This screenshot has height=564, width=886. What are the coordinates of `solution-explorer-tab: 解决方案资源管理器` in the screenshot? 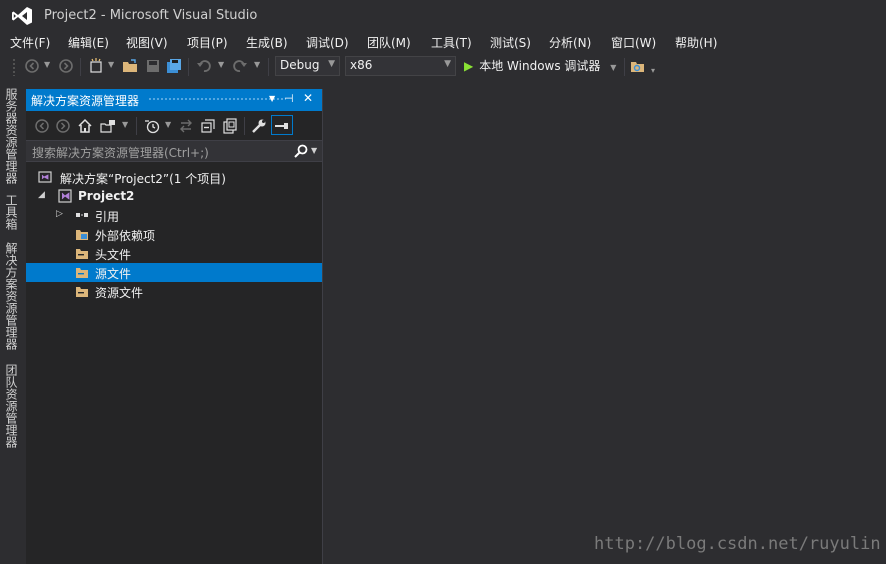 It's located at (12, 296).